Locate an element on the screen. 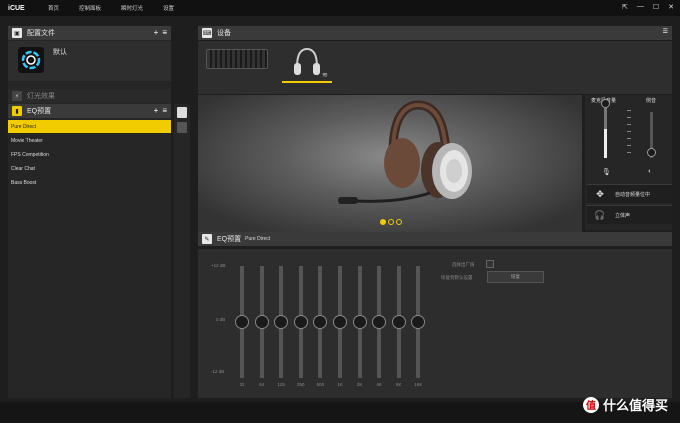 The height and width of the screenshot is (423, 680). headset-device: ≋ is located at coordinates (307, 64).